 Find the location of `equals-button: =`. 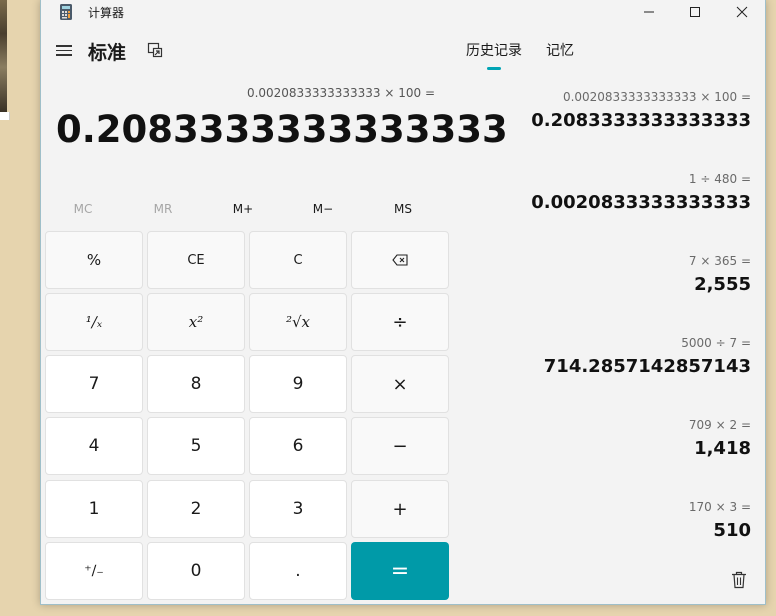

equals-button: = is located at coordinates (400, 571).